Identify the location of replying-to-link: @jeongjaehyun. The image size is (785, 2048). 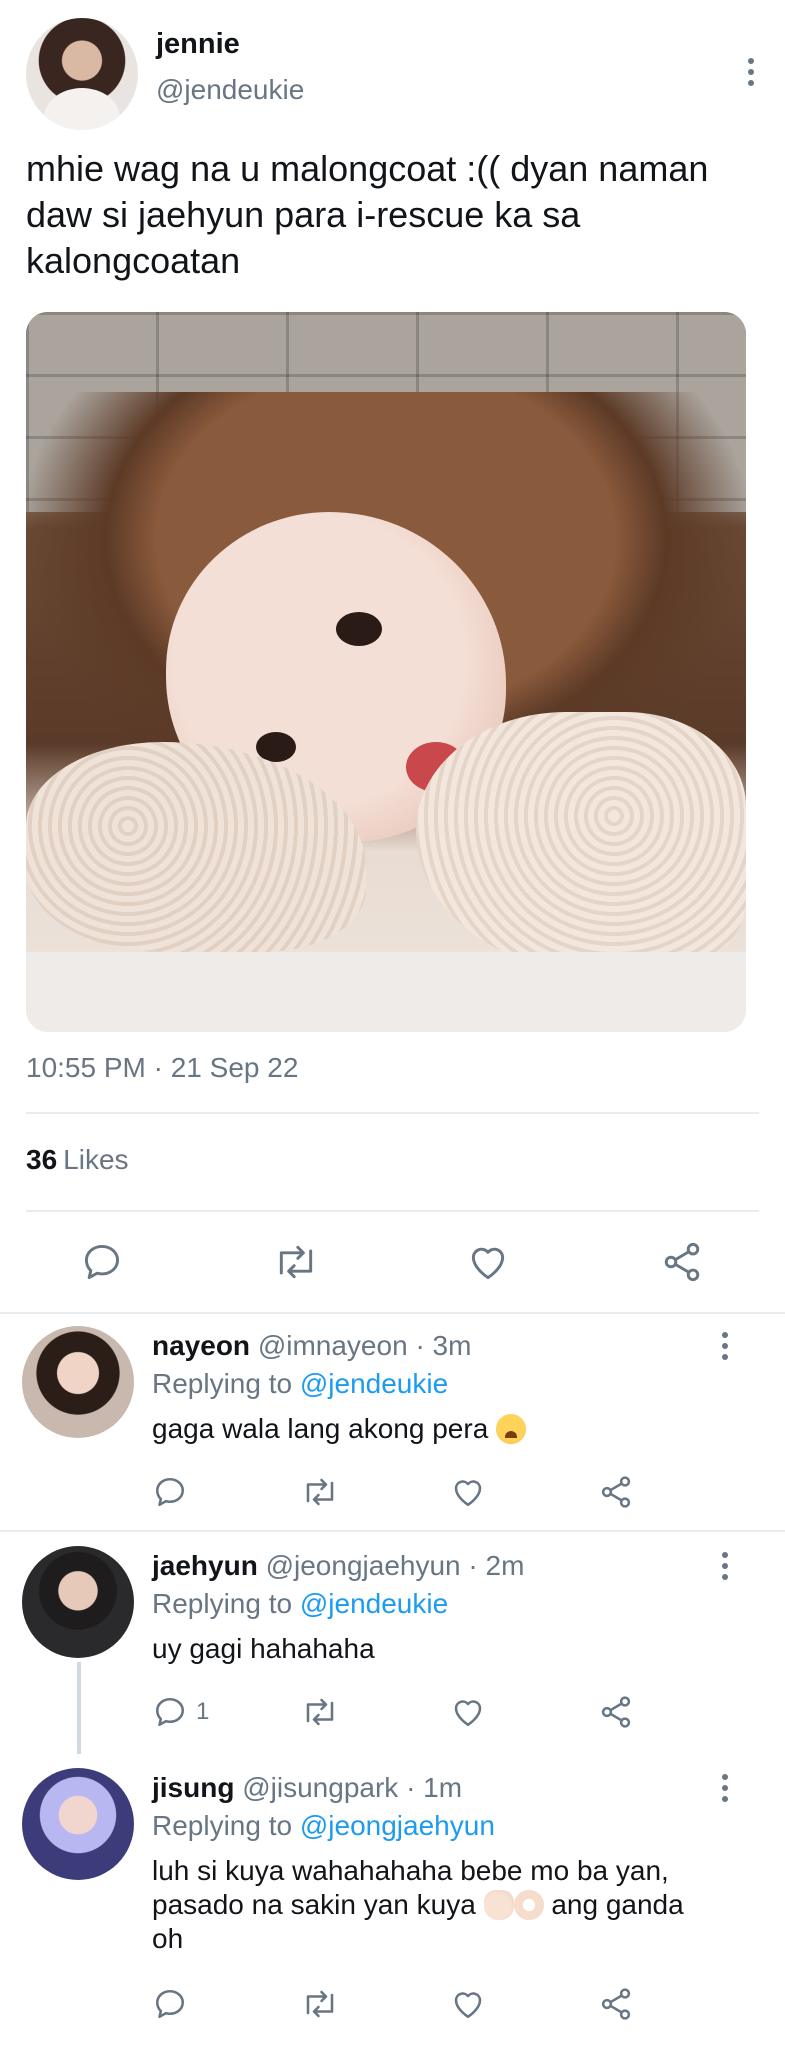
(397, 1825).